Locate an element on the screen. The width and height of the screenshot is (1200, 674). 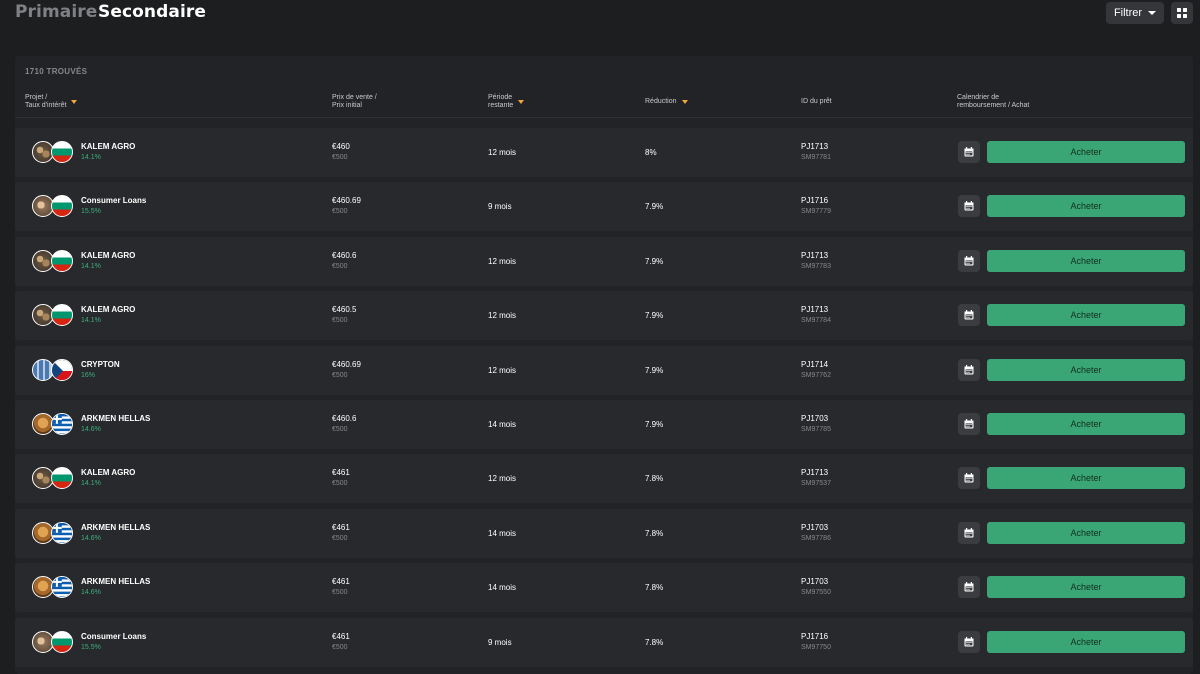
remaining-period: 12 mois is located at coordinates (502, 316).